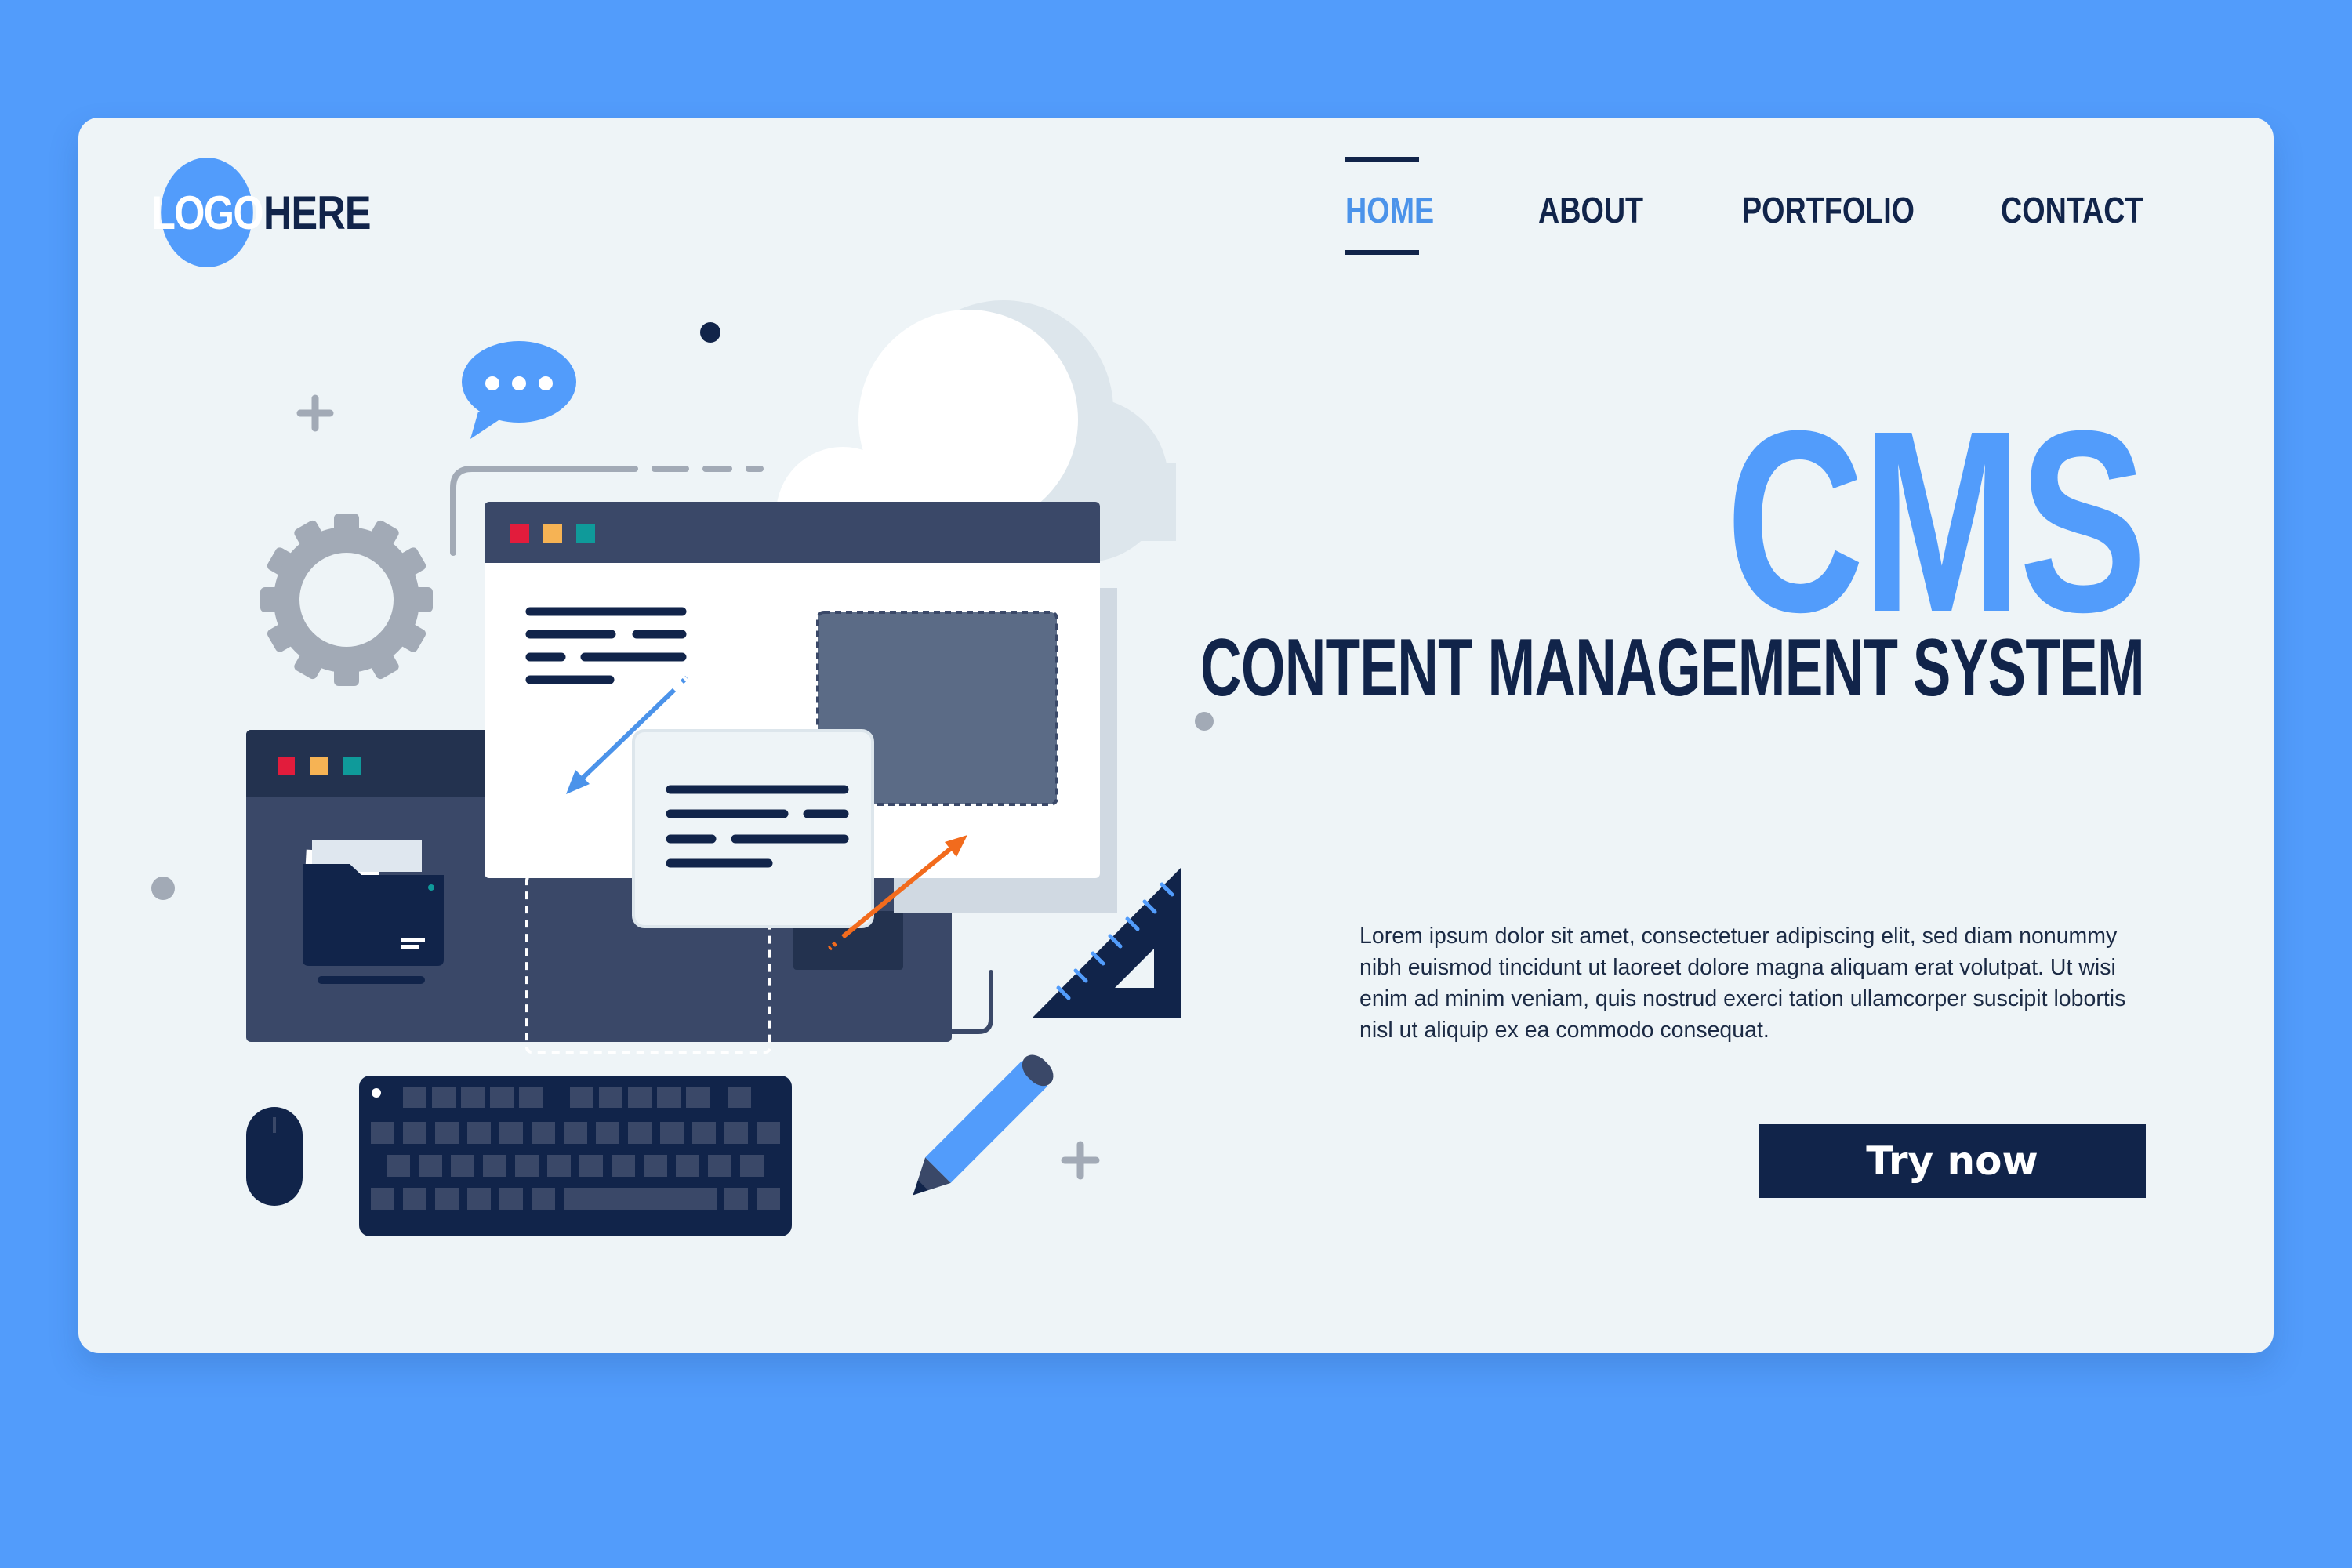 The image size is (2352, 1568). What do you see at coordinates (519, 390) in the screenshot?
I see `chat-bubble-icon` at bounding box center [519, 390].